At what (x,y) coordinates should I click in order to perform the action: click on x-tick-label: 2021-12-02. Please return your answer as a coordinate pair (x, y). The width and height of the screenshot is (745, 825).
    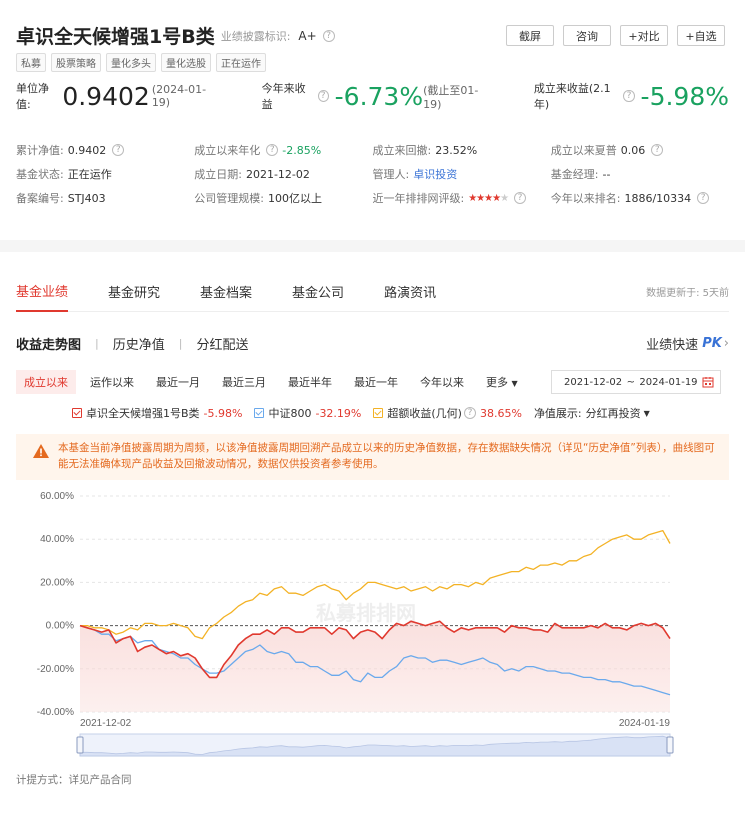
    Looking at the image, I should click on (106, 723).